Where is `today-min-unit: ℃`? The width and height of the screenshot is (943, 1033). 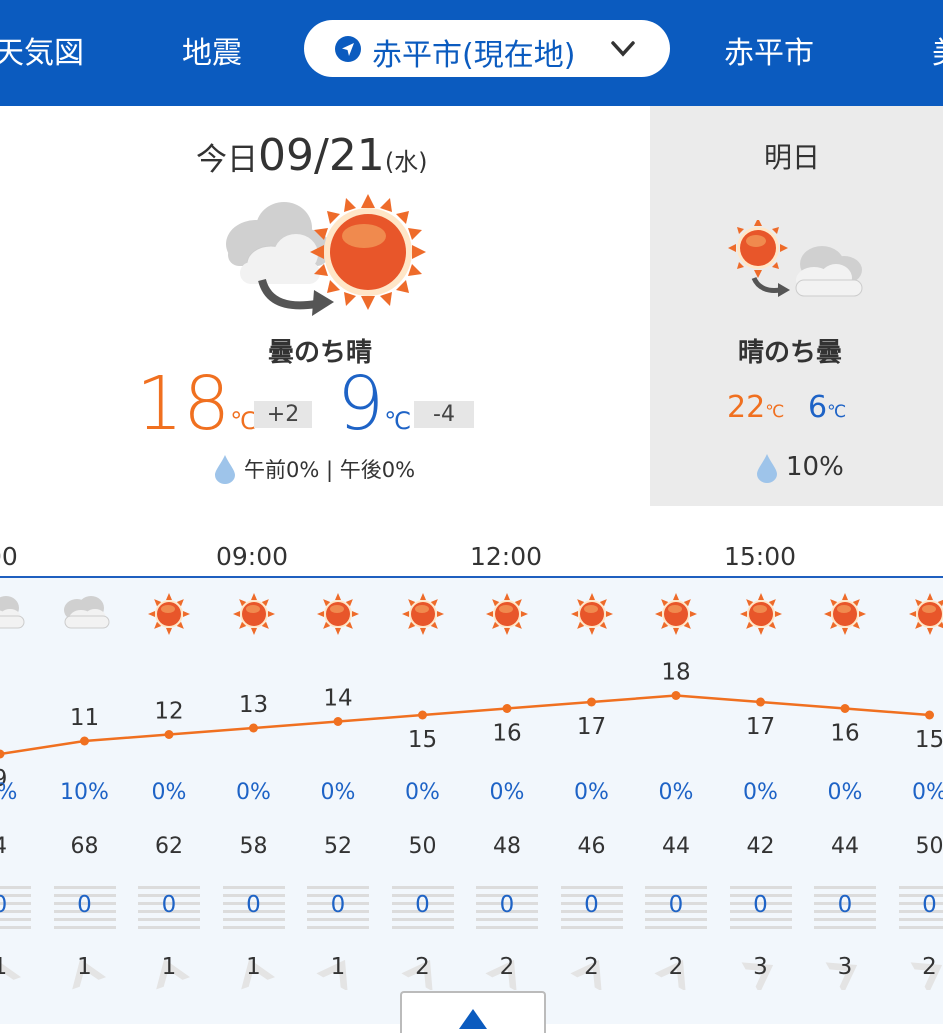 today-min-unit: ℃ is located at coordinates (397, 421).